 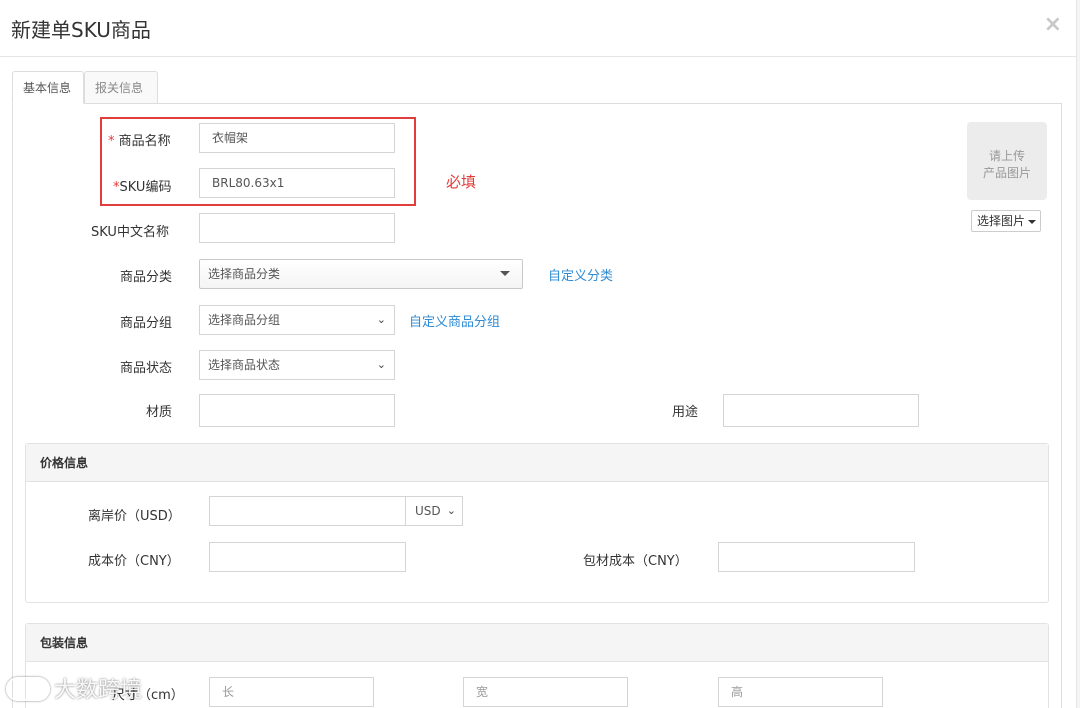 I want to click on cost-price-label: 成本价（CNY）, so click(x=134, y=561).